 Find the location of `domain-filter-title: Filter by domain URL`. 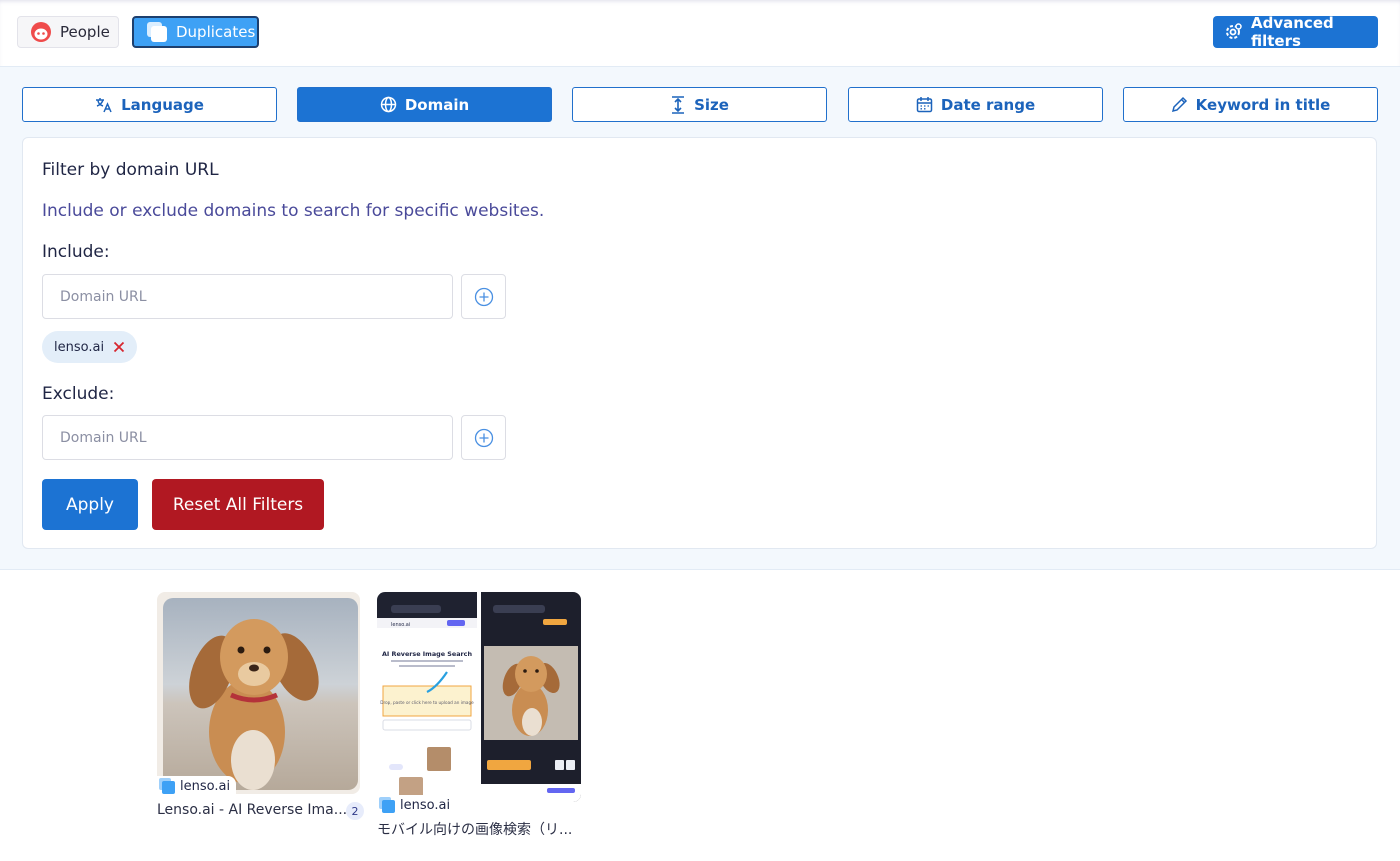

domain-filter-title: Filter by domain URL is located at coordinates (130, 170).